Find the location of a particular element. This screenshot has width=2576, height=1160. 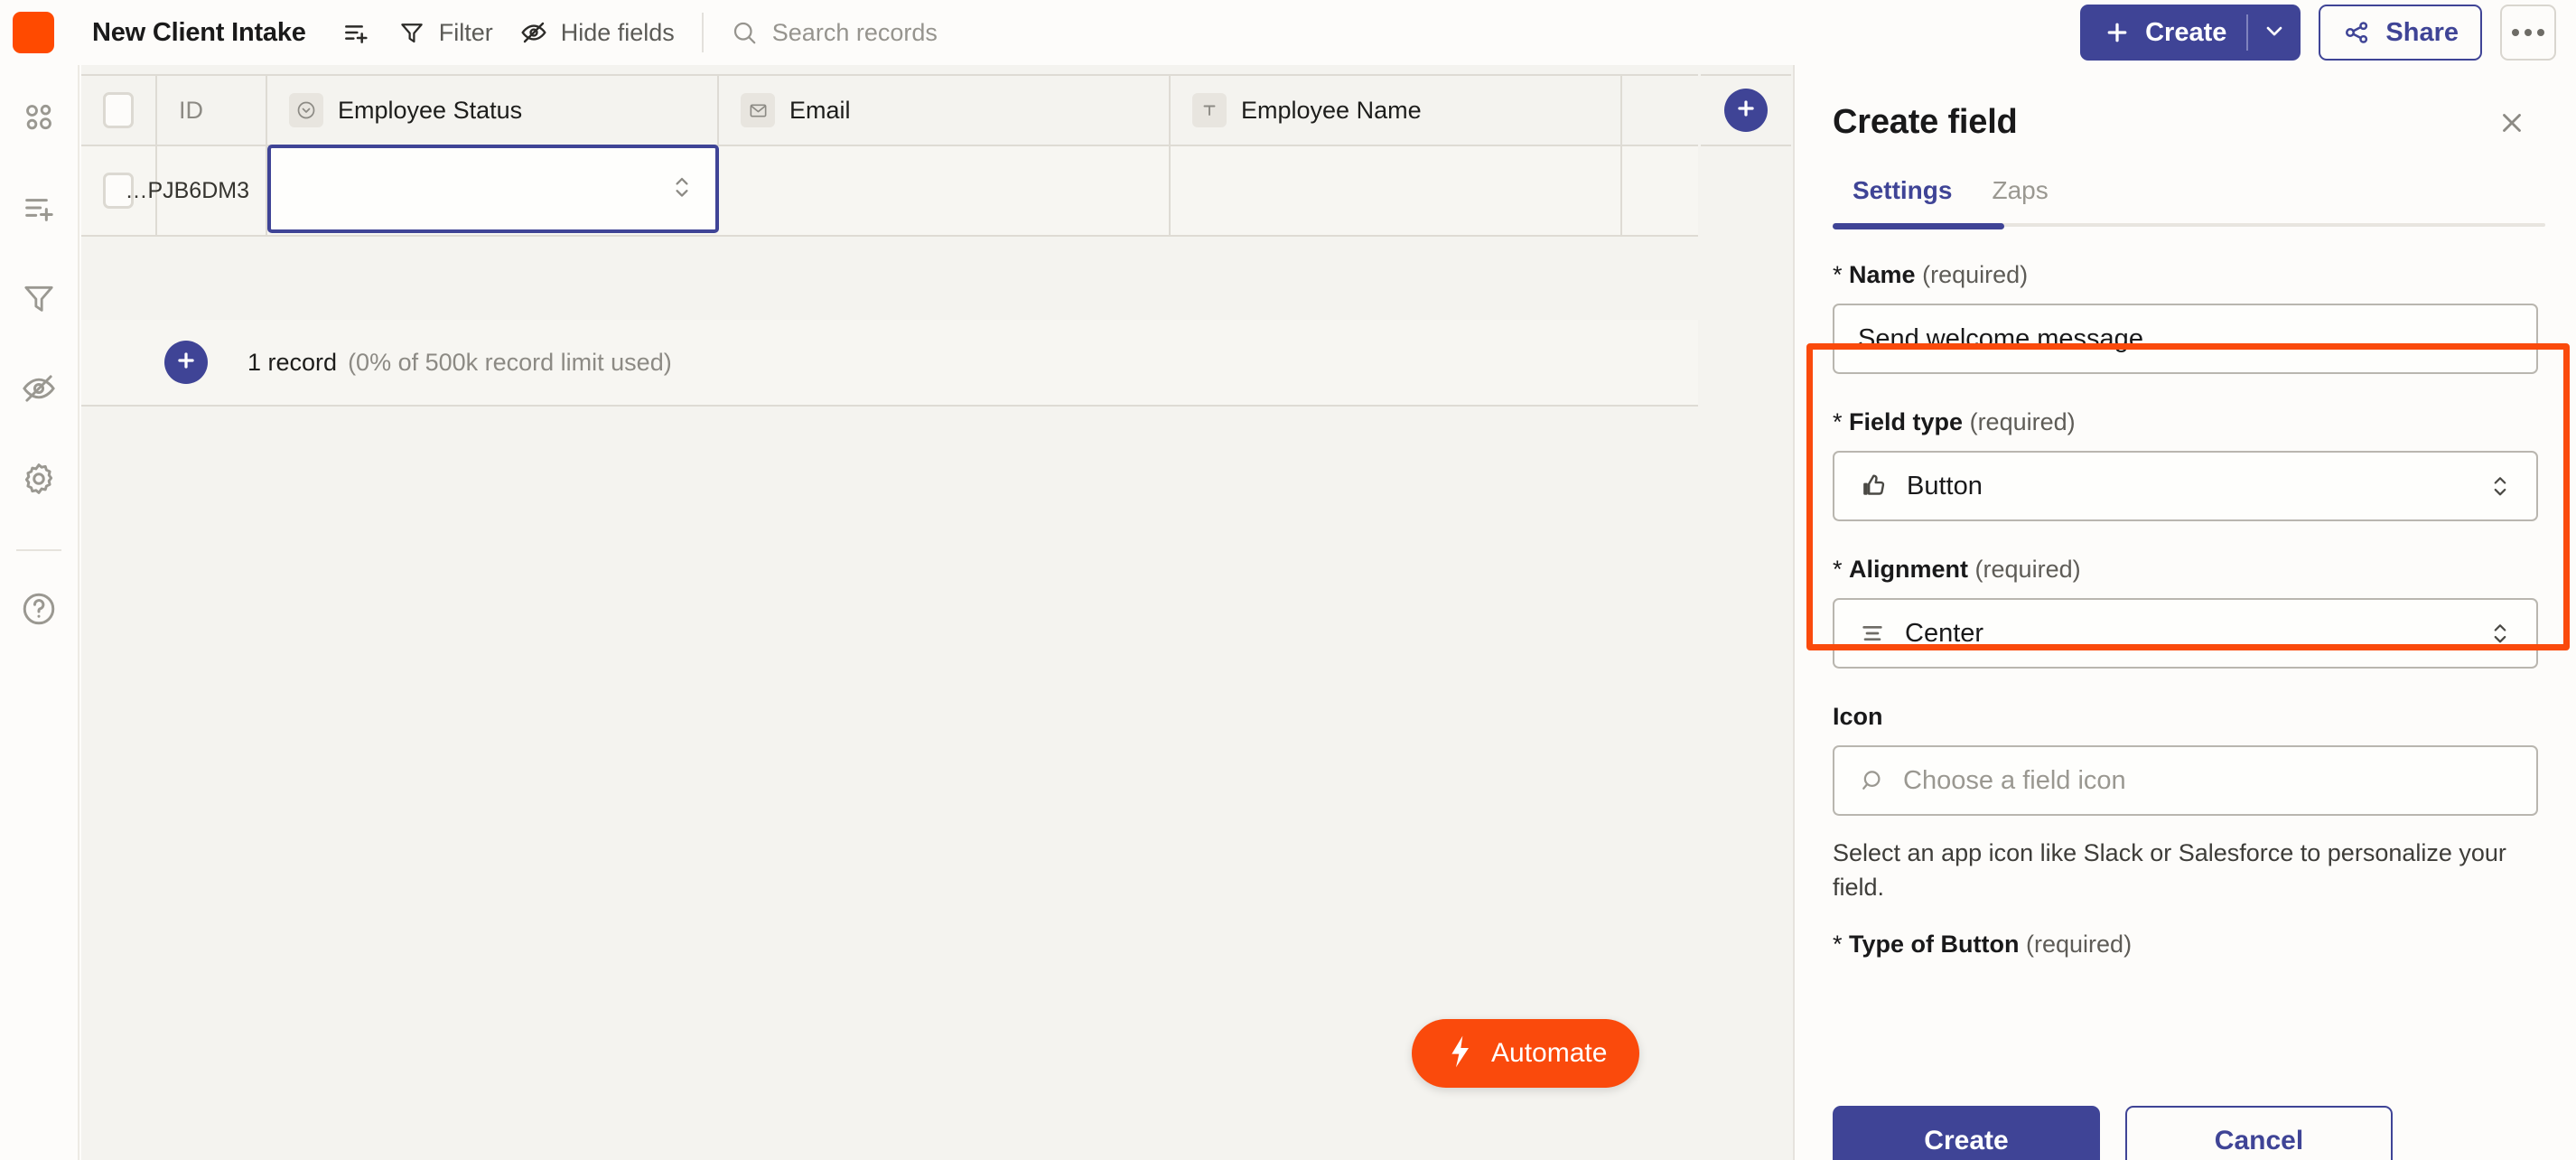

create-field-submit-button: Create is located at coordinates (1967, 1133).